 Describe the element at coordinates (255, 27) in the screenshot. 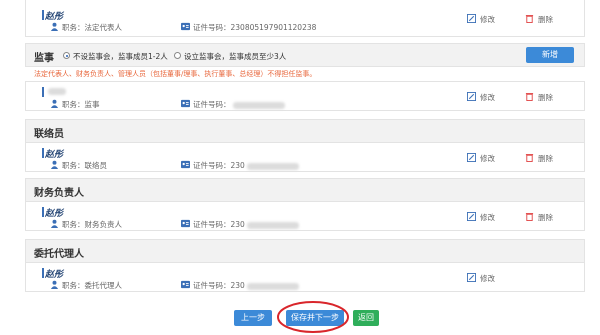

I see `person-id-number: 证件号码：230805197901120238` at that location.